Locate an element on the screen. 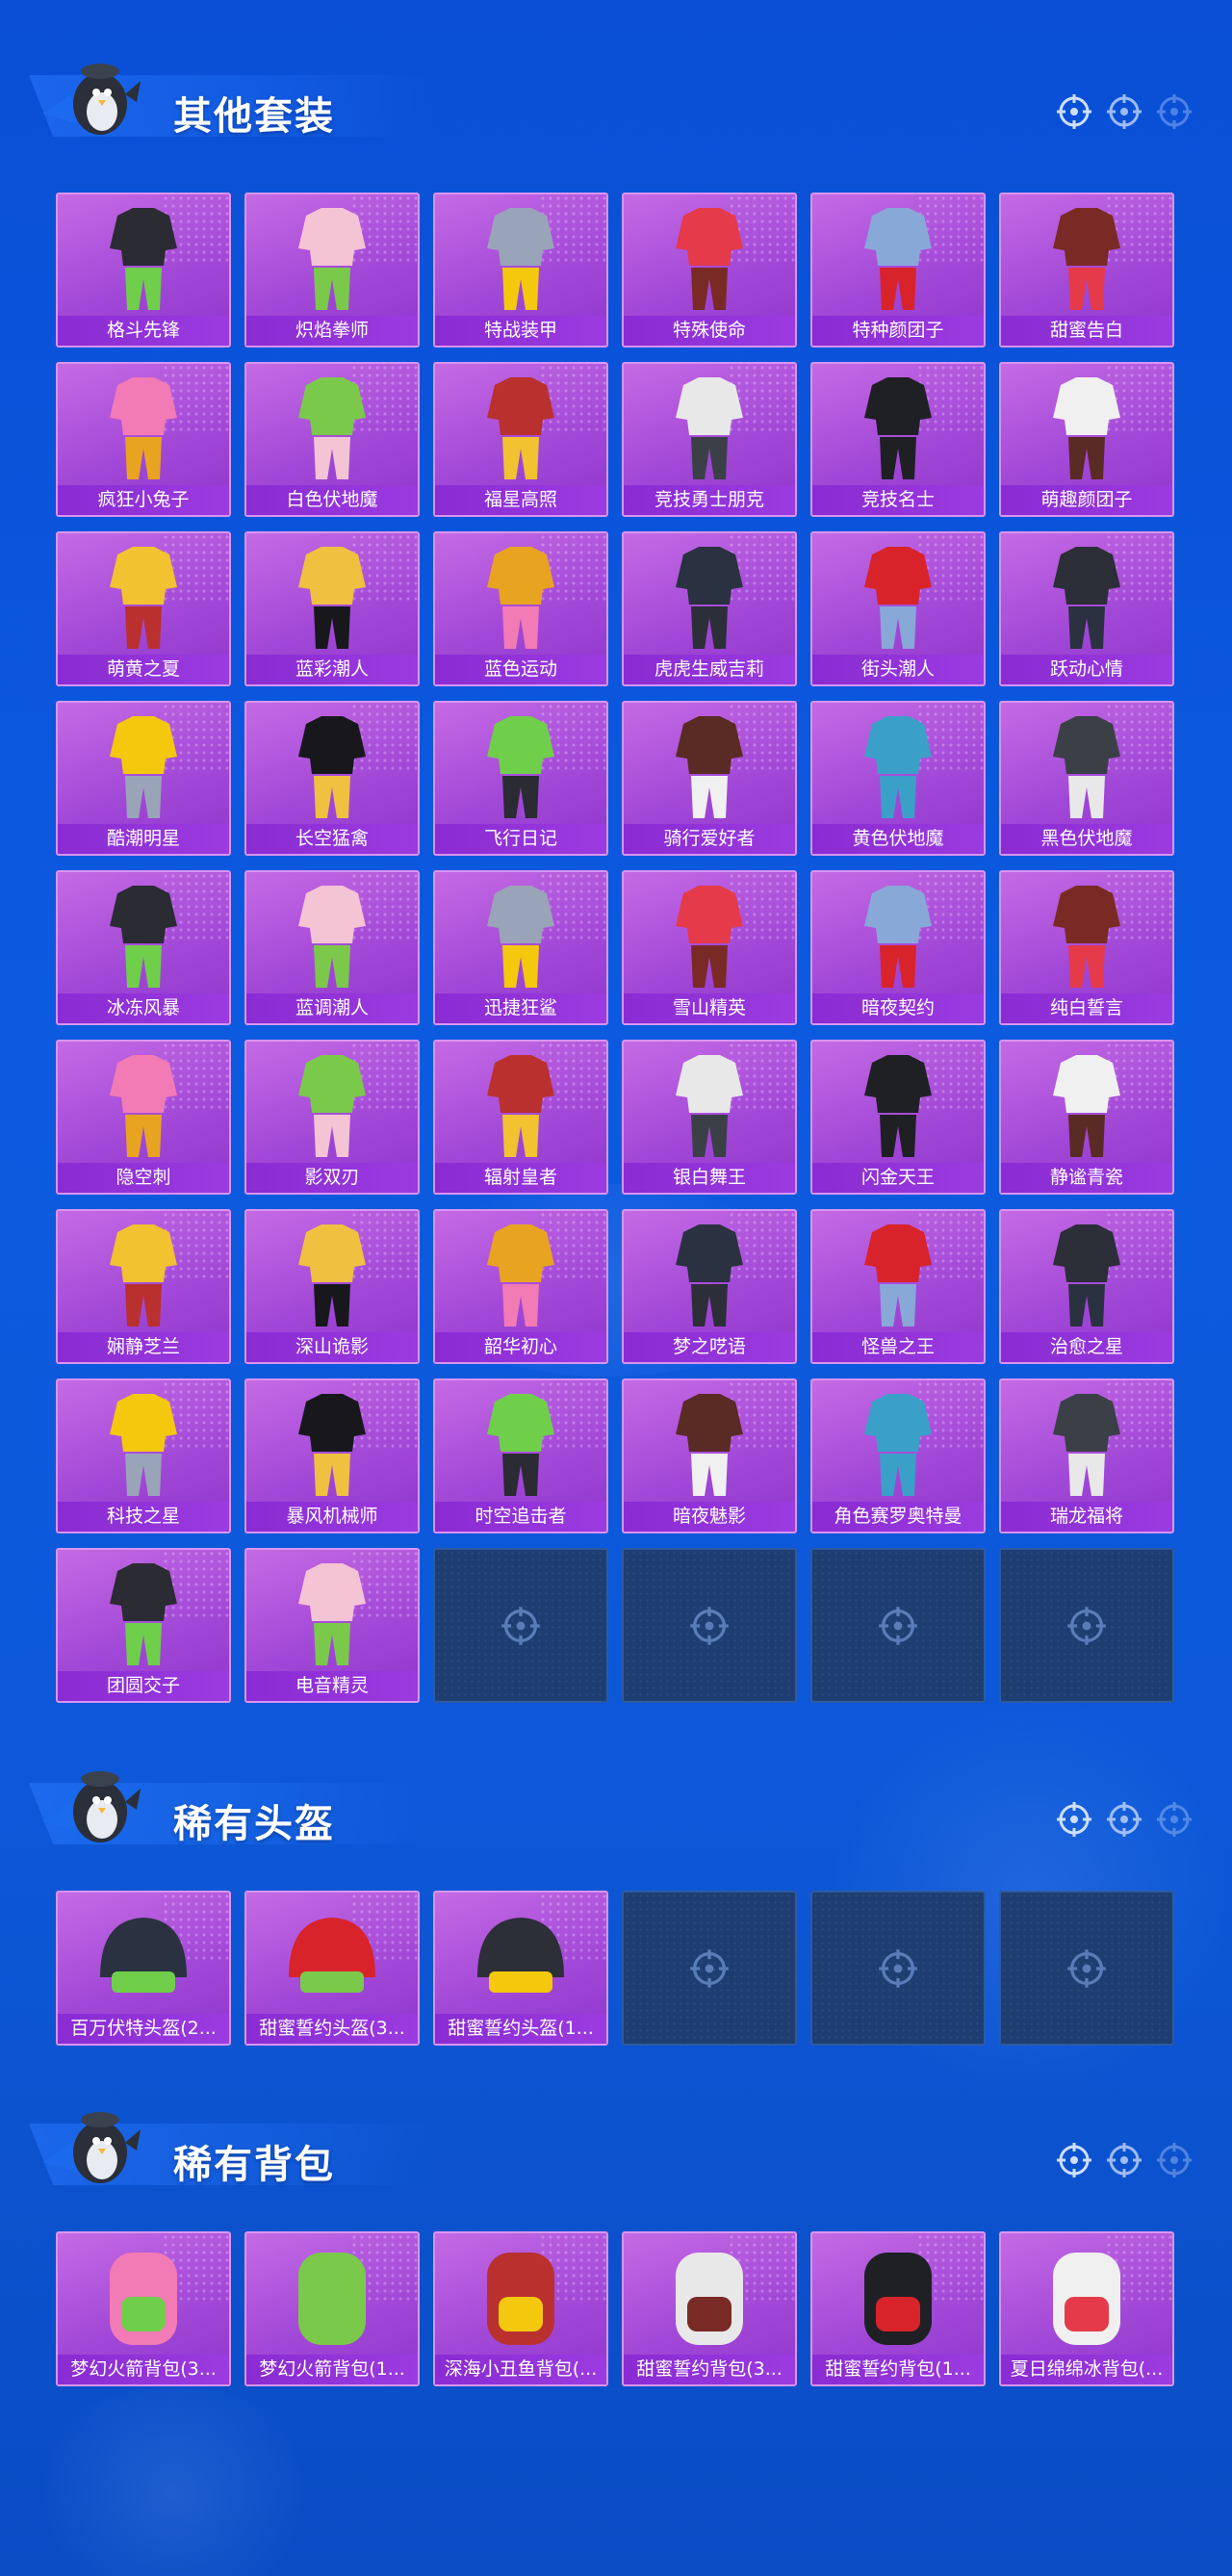  outfit-tile: 黄色伏地魔 is located at coordinates (898, 779).